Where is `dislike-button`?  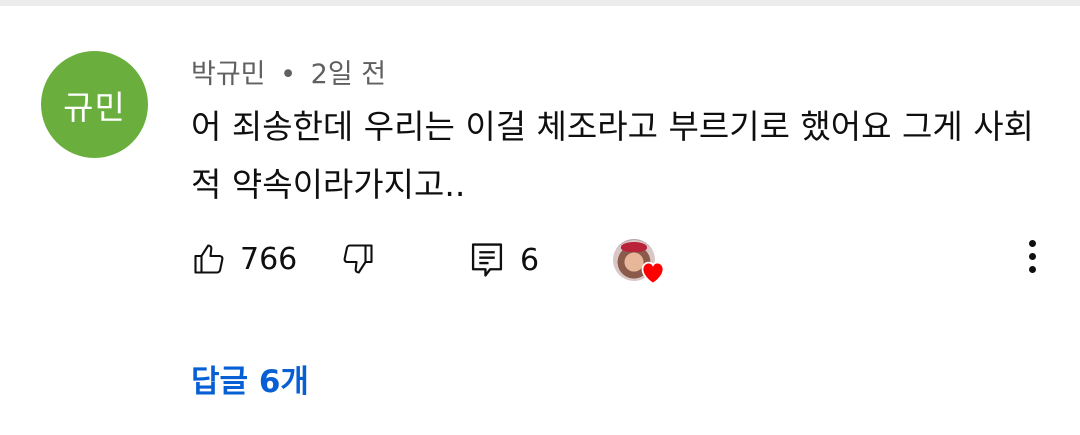 dislike-button is located at coordinates (358, 259).